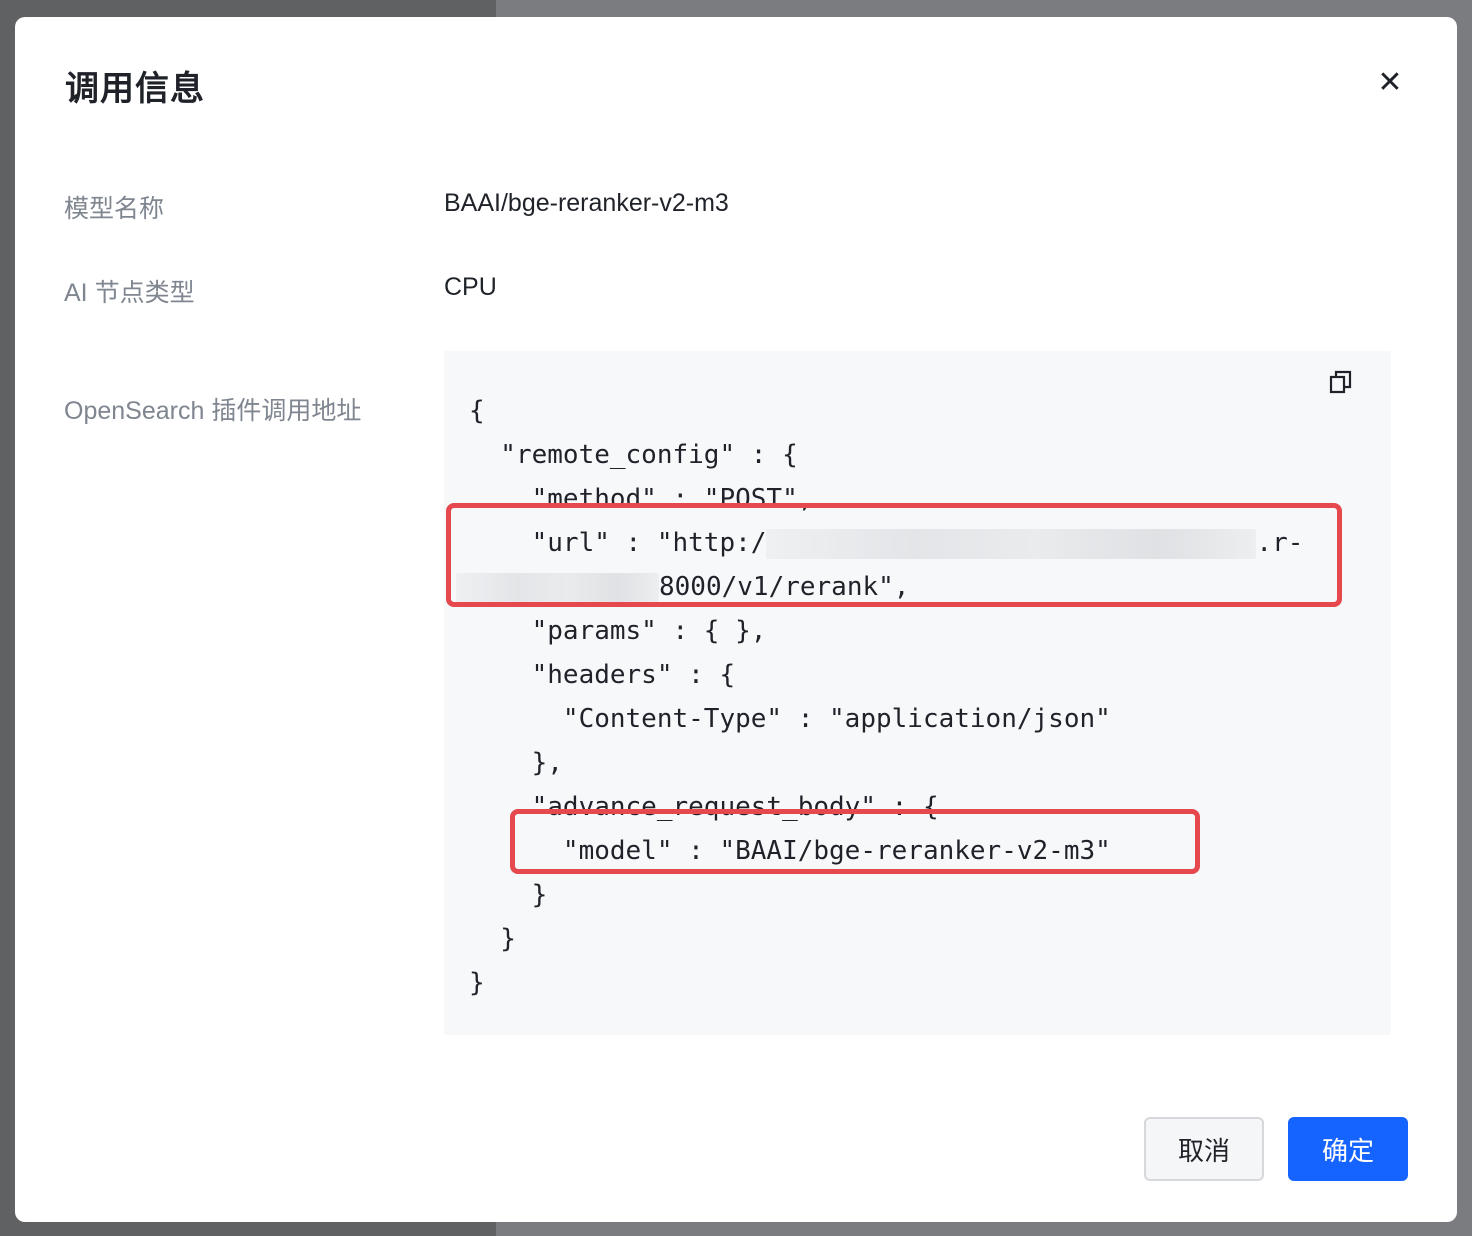 Image resolution: width=1472 pixels, height=1236 pixels. What do you see at coordinates (855, 841) in the screenshot?
I see `model-highlight-box` at bounding box center [855, 841].